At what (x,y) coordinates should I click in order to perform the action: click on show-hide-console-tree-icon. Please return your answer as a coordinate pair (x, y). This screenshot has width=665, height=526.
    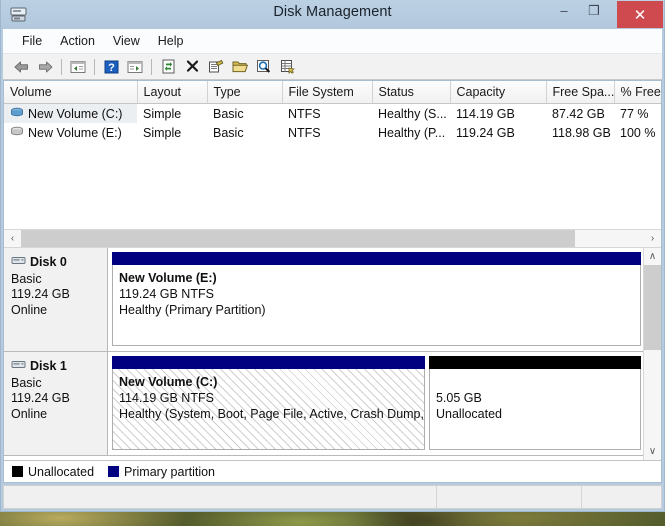
    Looking at the image, I should click on (78, 66).